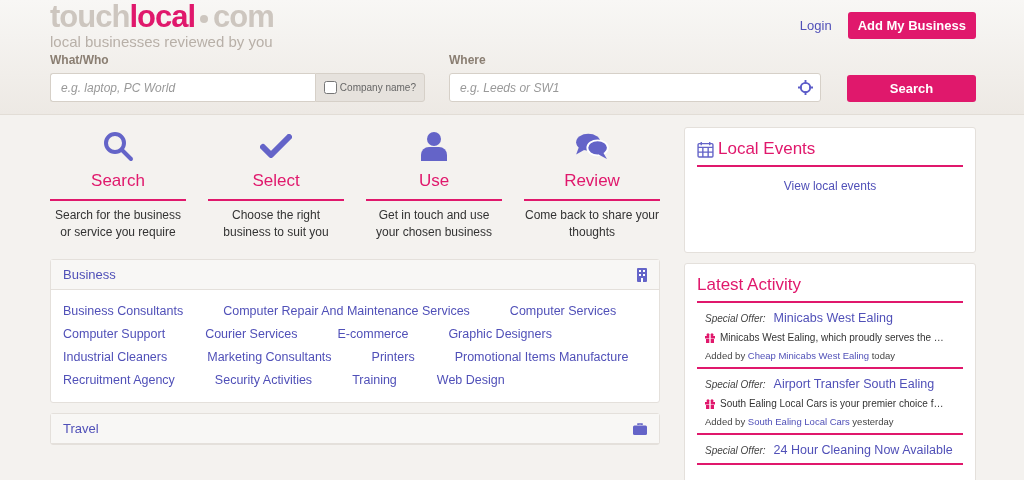 The width and height of the screenshot is (1024, 480). I want to click on where-field: e.g. Leeds or SW1, so click(635, 87).